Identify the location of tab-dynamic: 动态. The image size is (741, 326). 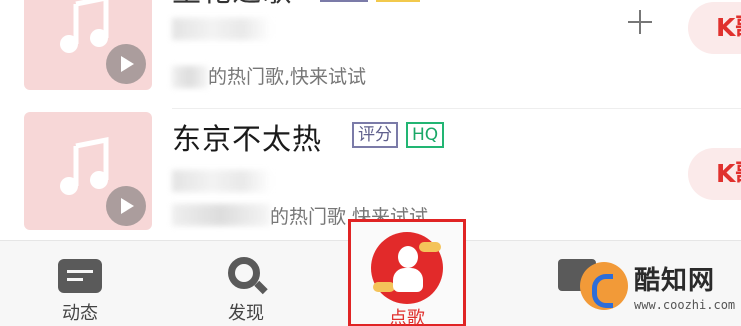
(80, 283).